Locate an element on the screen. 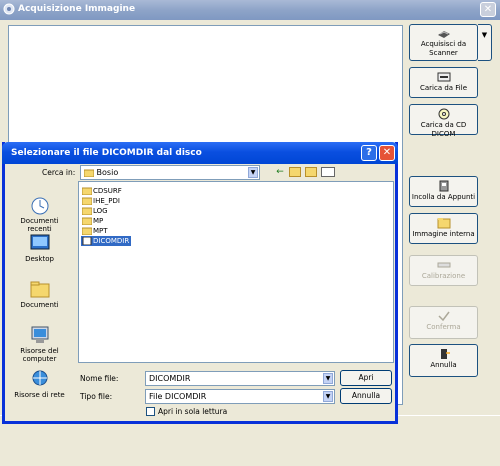  main-title-bar: Acquisizione Immagine ✕ is located at coordinates (250, 10).